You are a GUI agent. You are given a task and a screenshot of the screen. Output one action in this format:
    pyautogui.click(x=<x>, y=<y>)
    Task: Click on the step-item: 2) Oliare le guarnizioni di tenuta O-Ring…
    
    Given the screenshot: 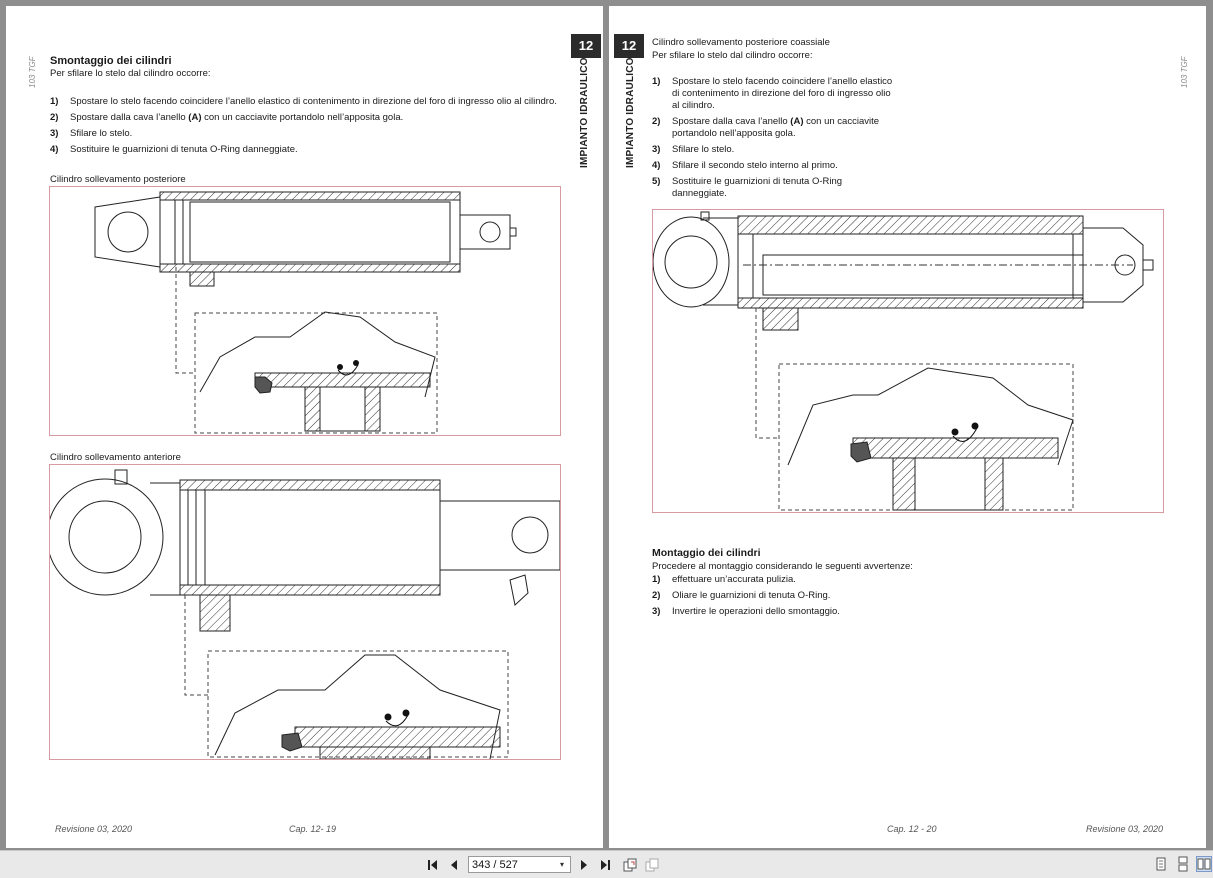 What is the action you would take?
    pyautogui.click(x=741, y=595)
    